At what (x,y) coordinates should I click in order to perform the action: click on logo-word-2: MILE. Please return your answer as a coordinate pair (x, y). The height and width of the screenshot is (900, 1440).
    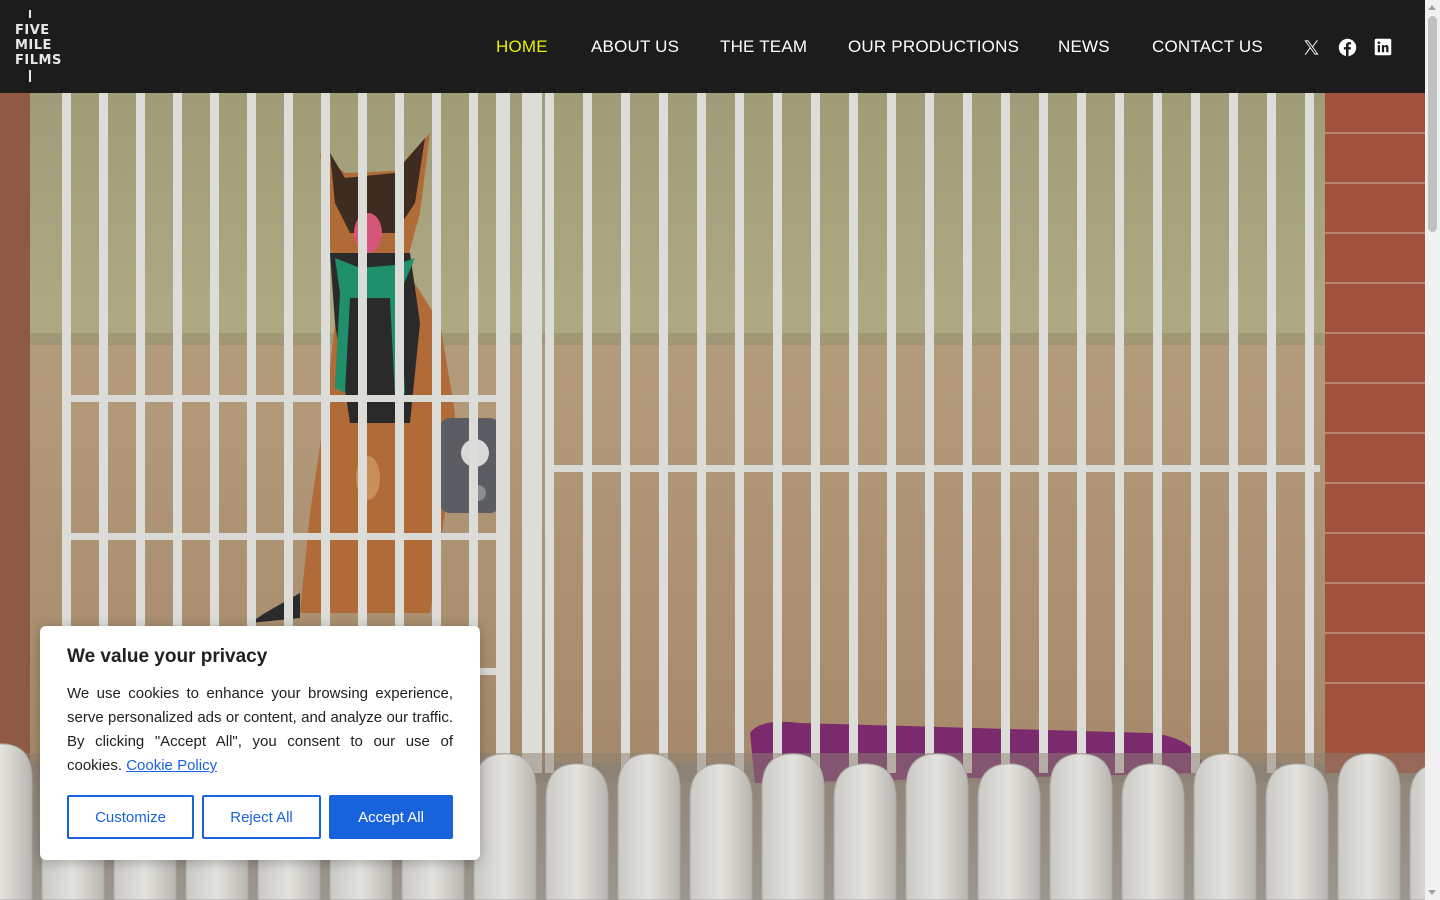
    Looking at the image, I should click on (33, 45).